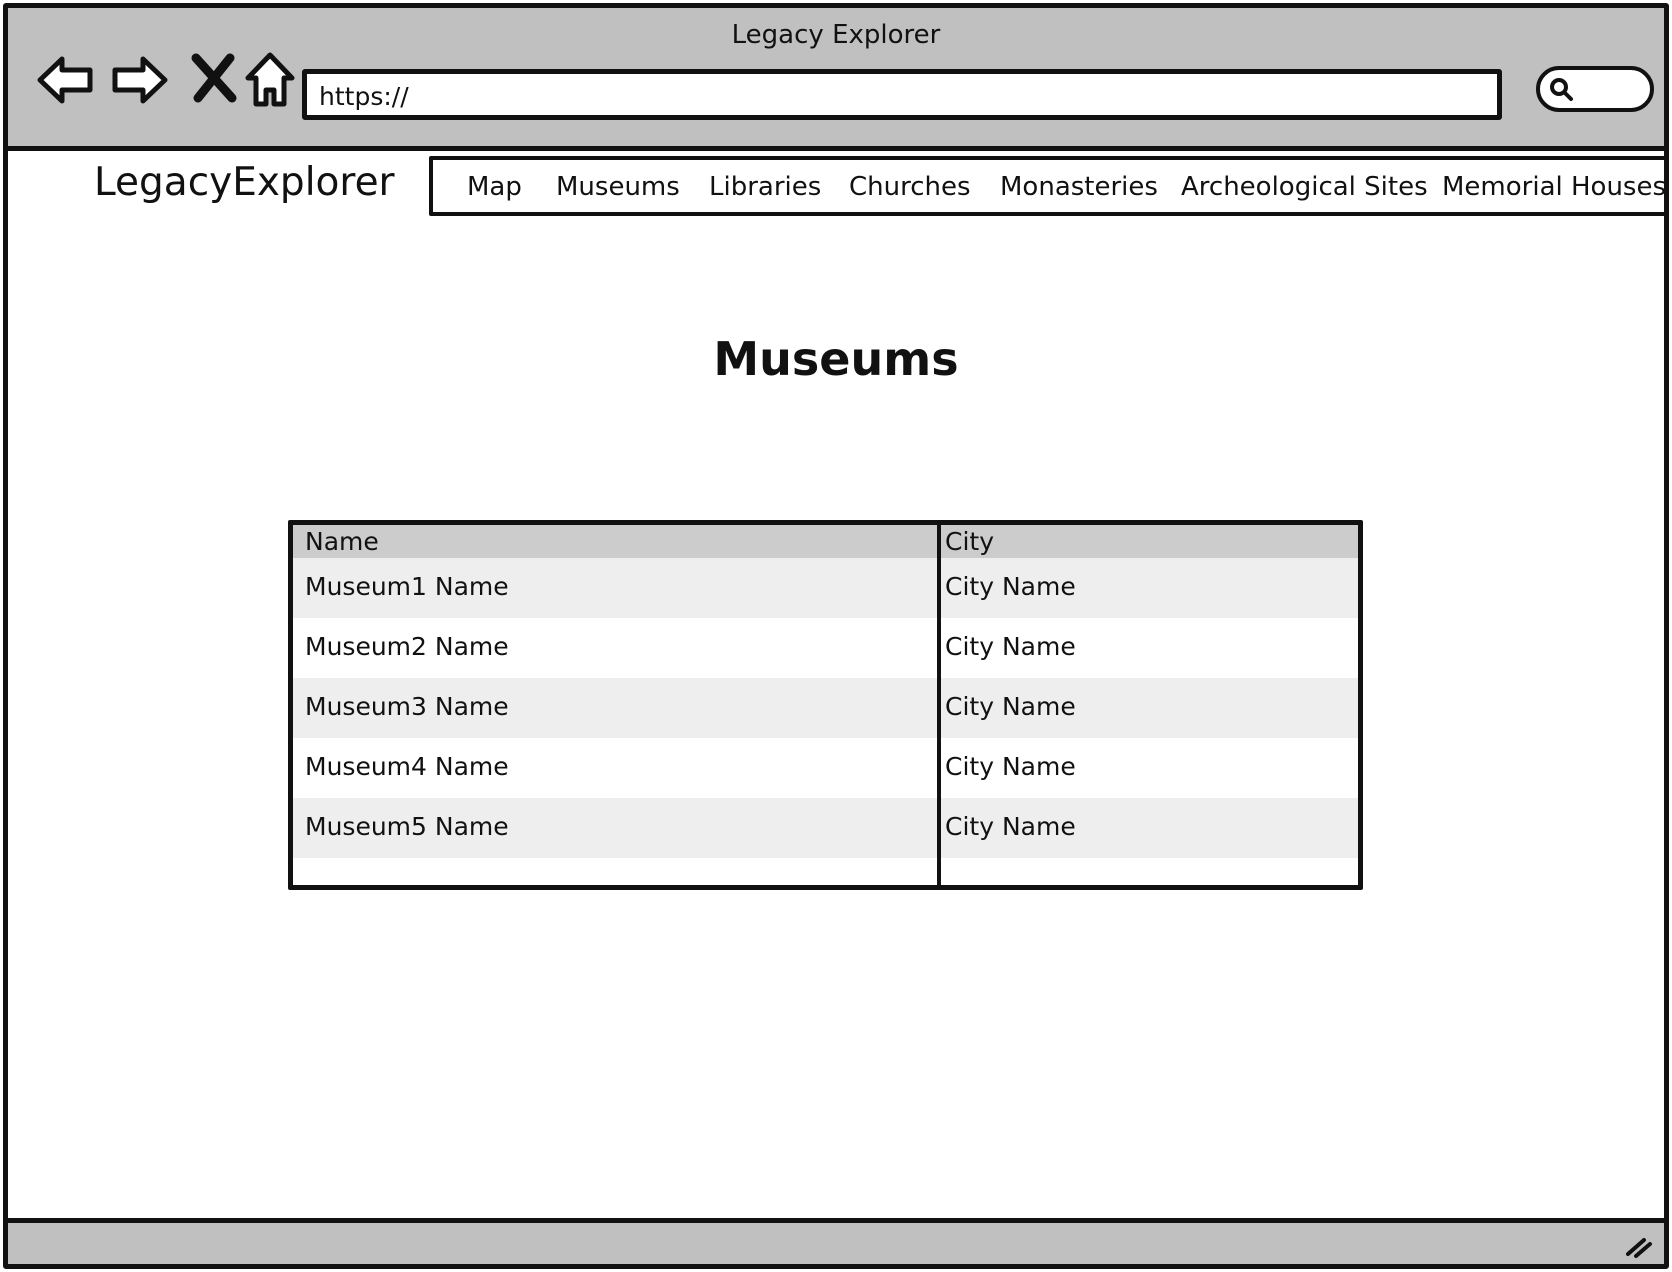 The image size is (1672, 1272). What do you see at coordinates (902, 94) in the screenshot?
I see `address-bar: https://` at bounding box center [902, 94].